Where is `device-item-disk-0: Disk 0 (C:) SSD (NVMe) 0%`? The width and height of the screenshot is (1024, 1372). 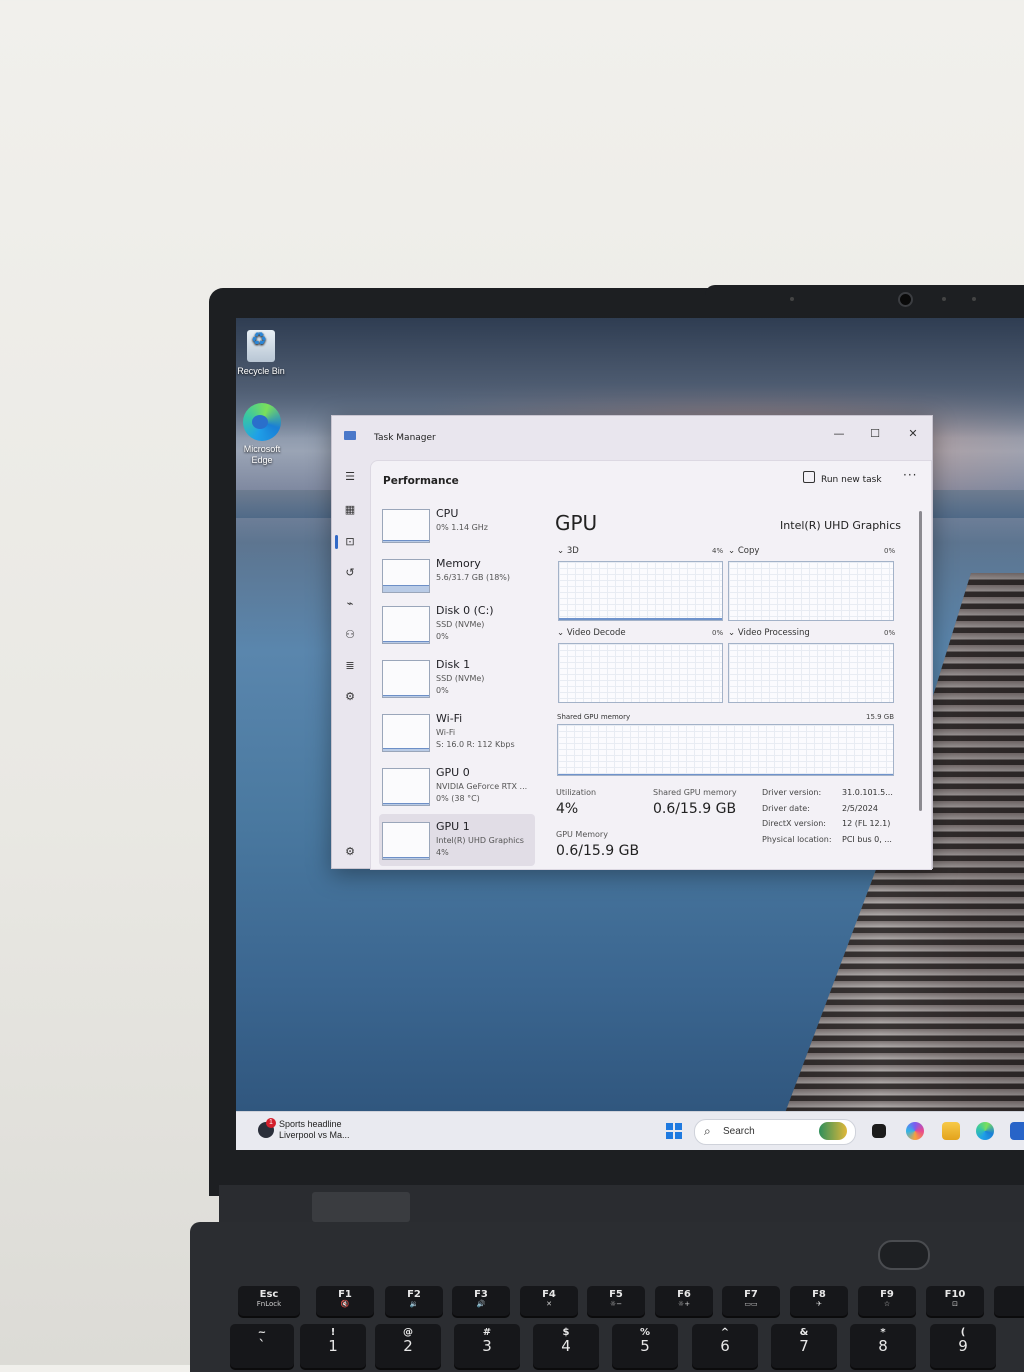 device-item-disk-0: Disk 0 (C:) SSD (NVMe) 0% is located at coordinates (457, 627).